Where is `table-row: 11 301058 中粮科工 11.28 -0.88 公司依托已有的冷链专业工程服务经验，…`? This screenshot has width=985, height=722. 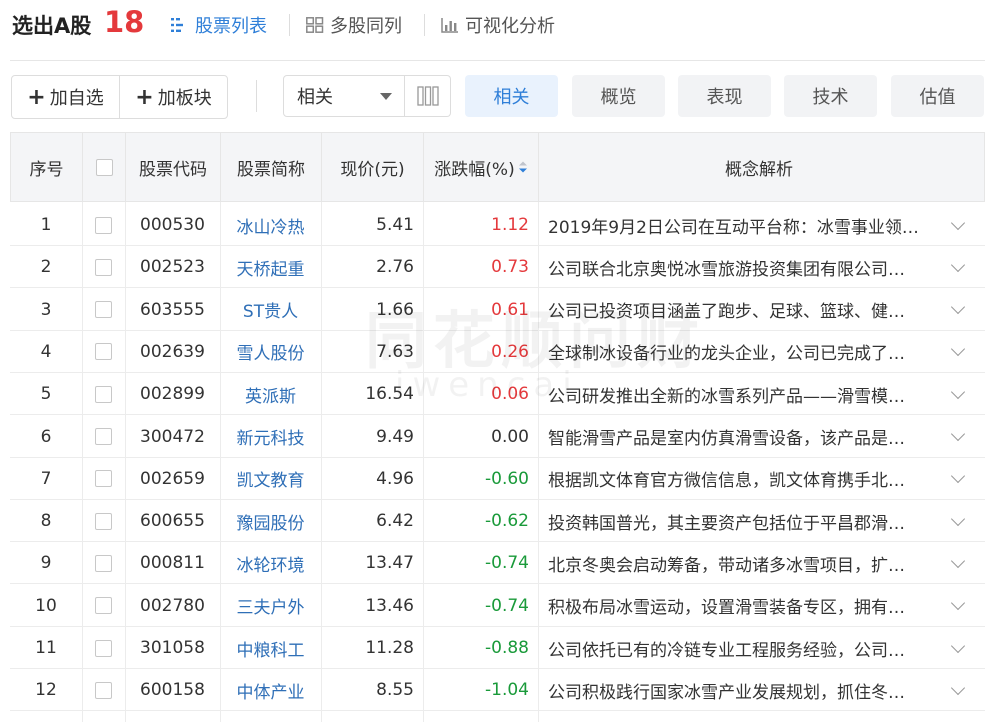
table-row: 11 301058 中粮科工 11.28 -0.88 公司依托已有的冷链专业工程服务经验，… is located at coordinates (497, 648).